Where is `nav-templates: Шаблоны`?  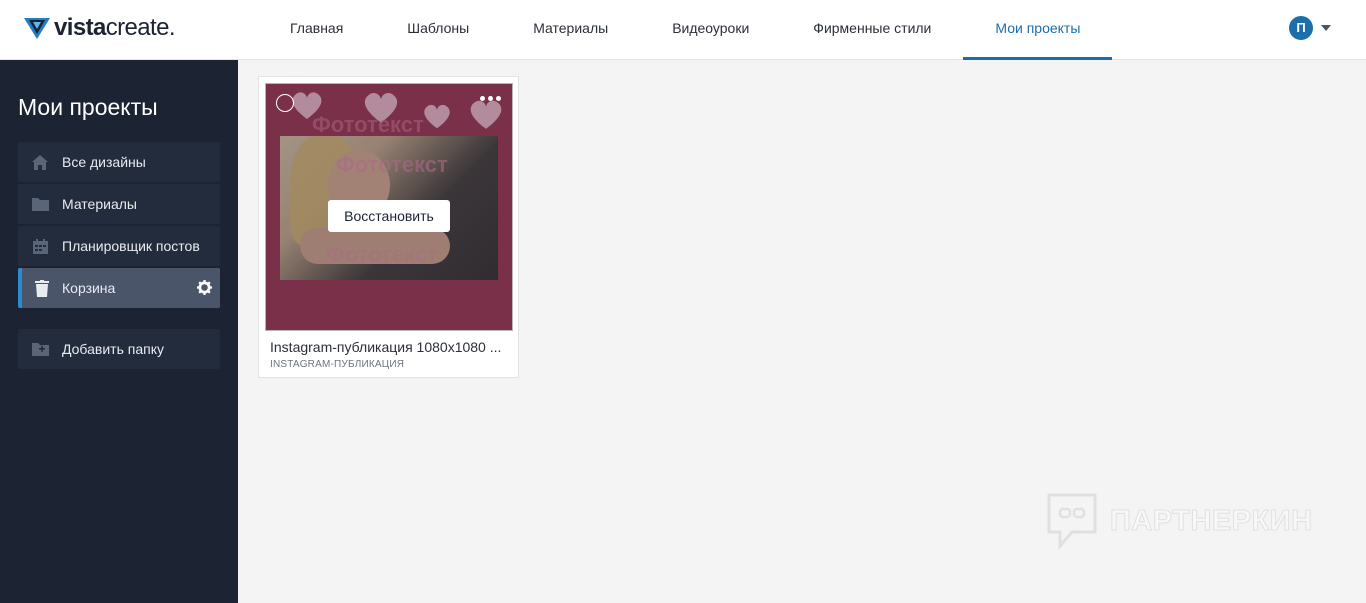 nav-templates: Шаблоны is located at coordinates (438, 30).